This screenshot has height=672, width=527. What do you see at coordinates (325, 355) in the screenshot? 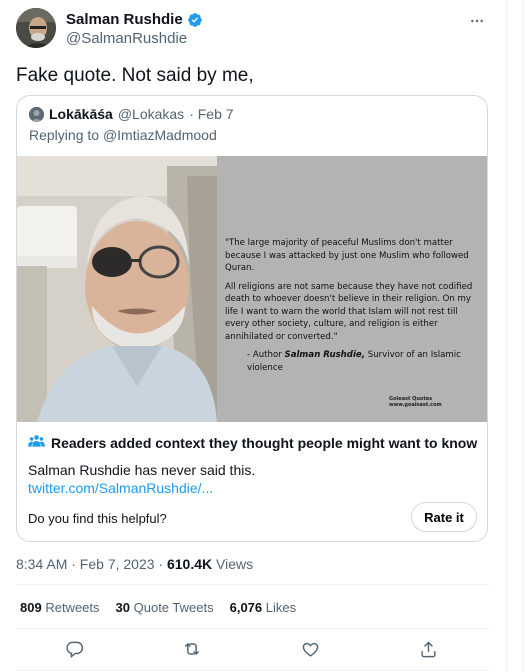
I see `quote-signature-name: Salman Rushdie,` at bounding box center [325, 355].